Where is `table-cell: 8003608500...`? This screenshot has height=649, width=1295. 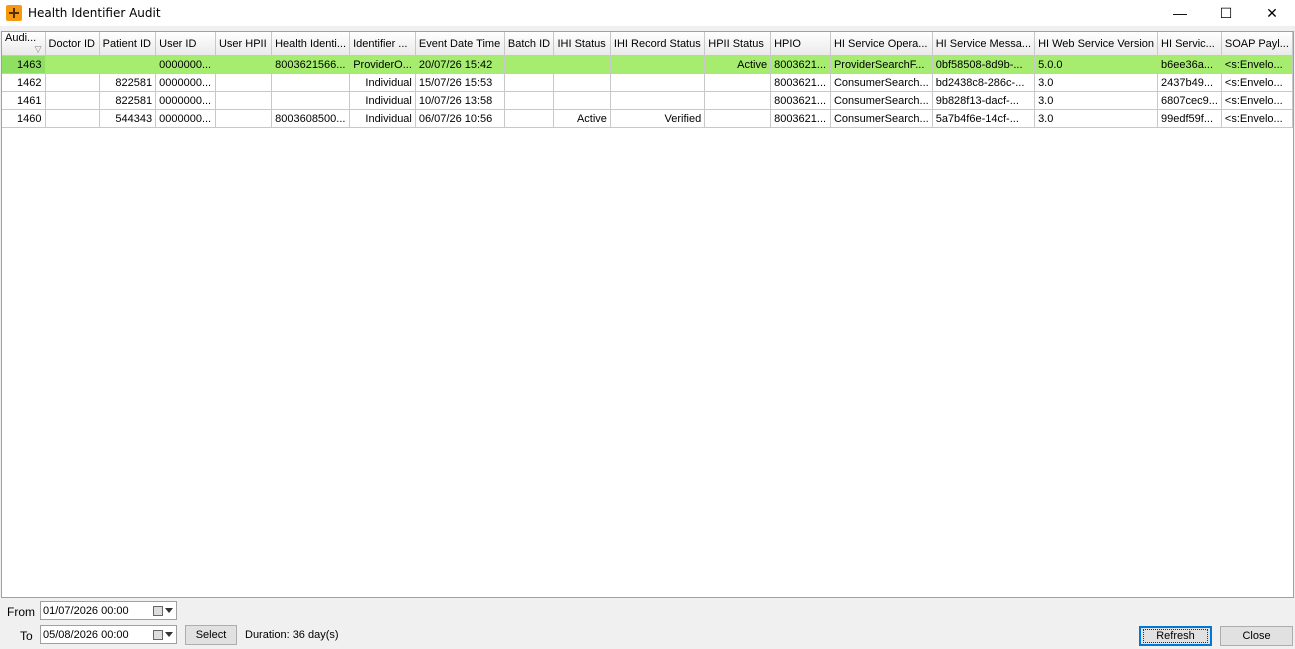 table-cell: 8003608500... is located at coordinates (311, 118).